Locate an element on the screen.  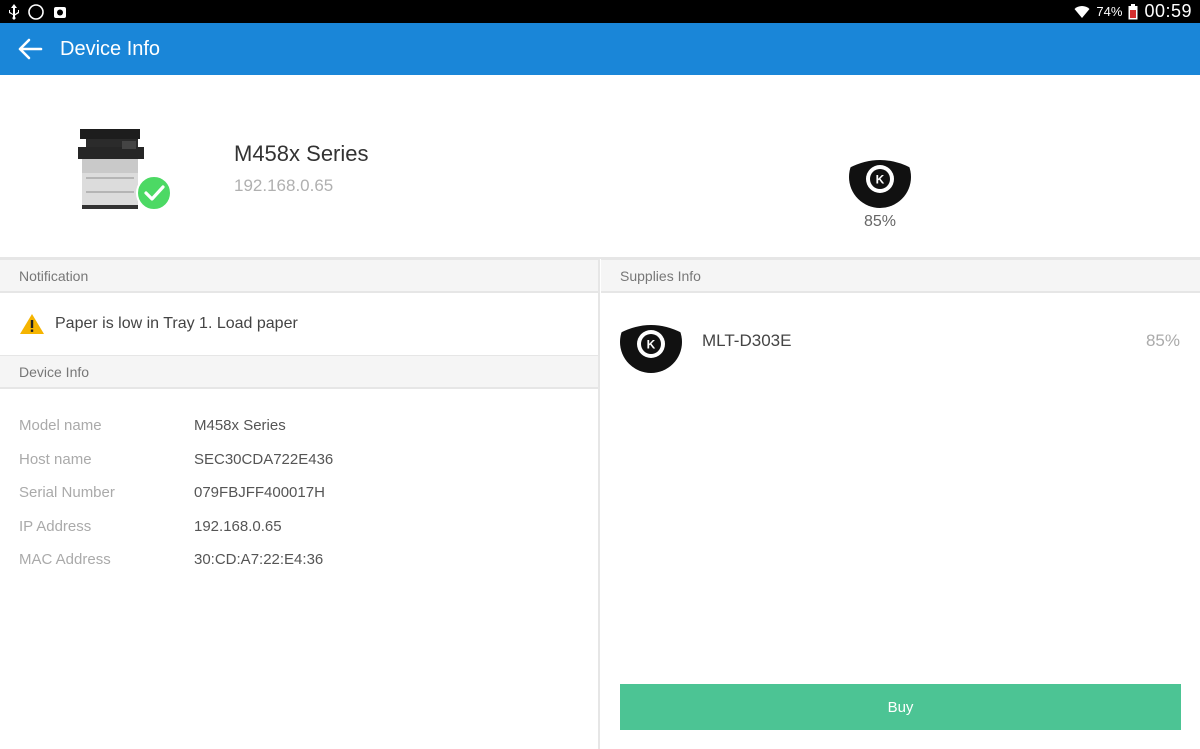
supplies-info-header: Supplies Info is located at coordinates (900, 276).